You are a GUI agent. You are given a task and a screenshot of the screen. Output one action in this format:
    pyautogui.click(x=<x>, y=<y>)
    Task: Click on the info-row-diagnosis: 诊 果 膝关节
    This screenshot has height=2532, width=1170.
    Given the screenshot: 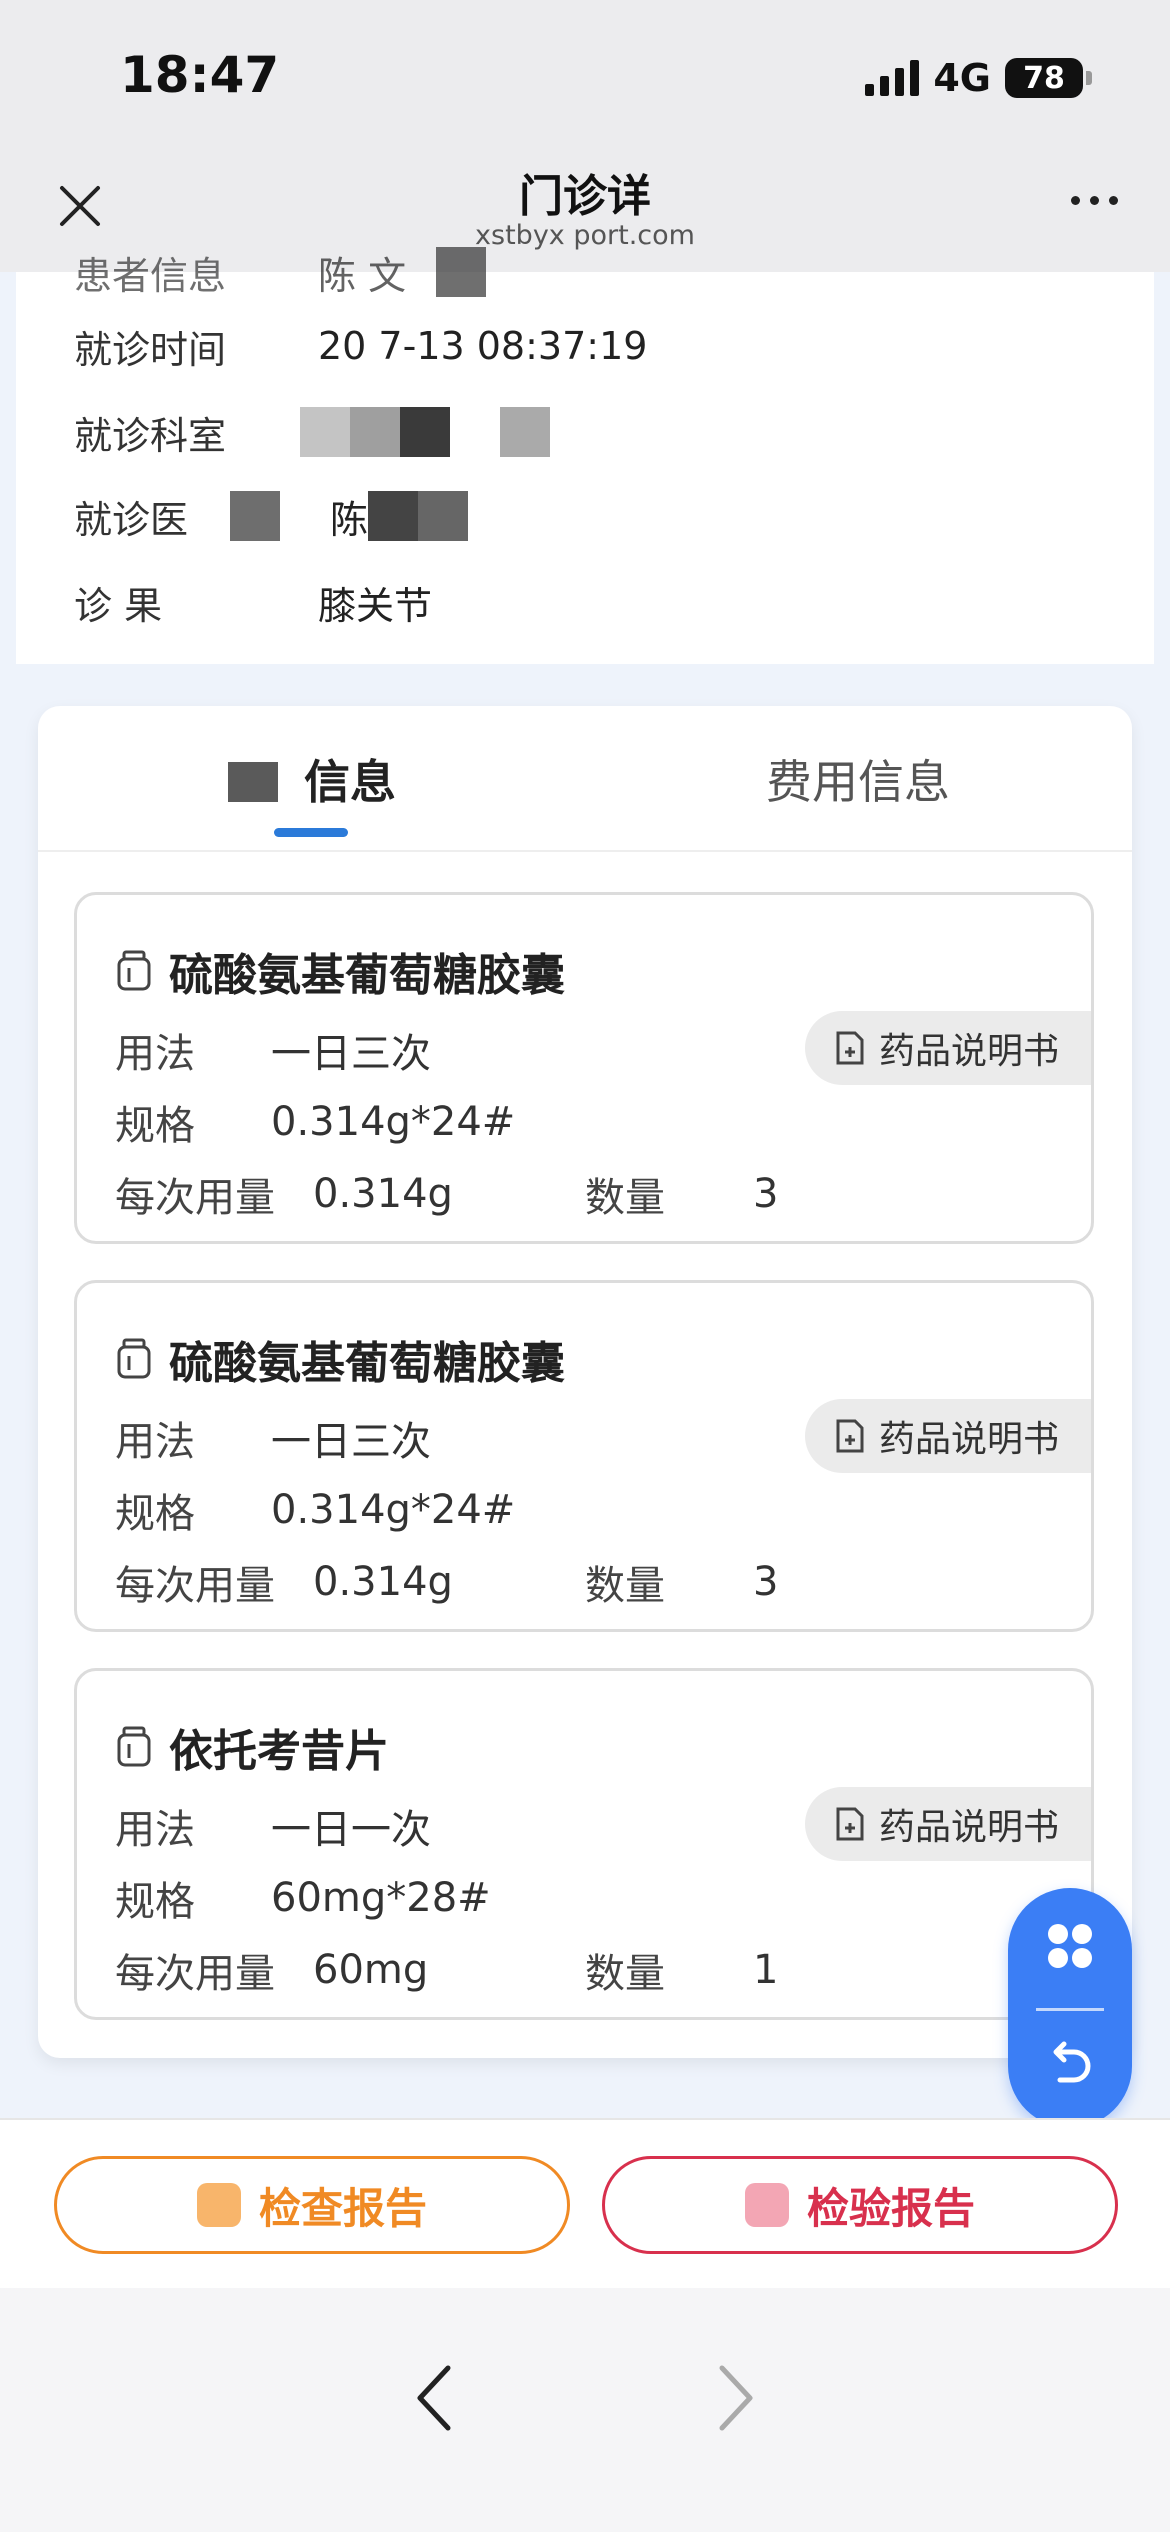 What is the action you would take?
    pyautogui.click(x=253, y=605)
    